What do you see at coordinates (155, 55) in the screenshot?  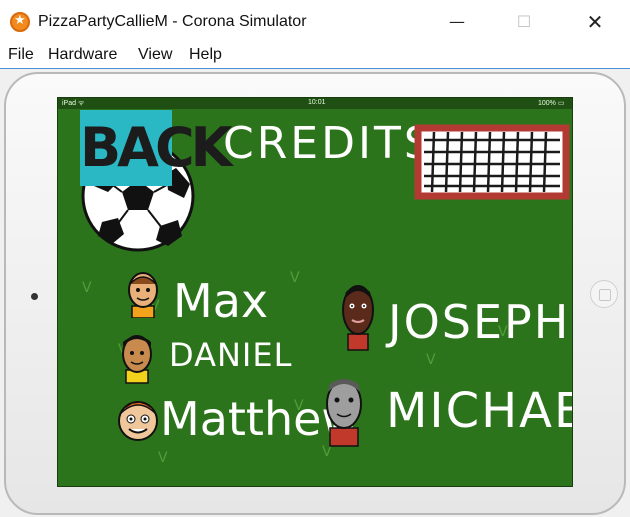 I see `menu-view: View` at bounding box center [155, 55].